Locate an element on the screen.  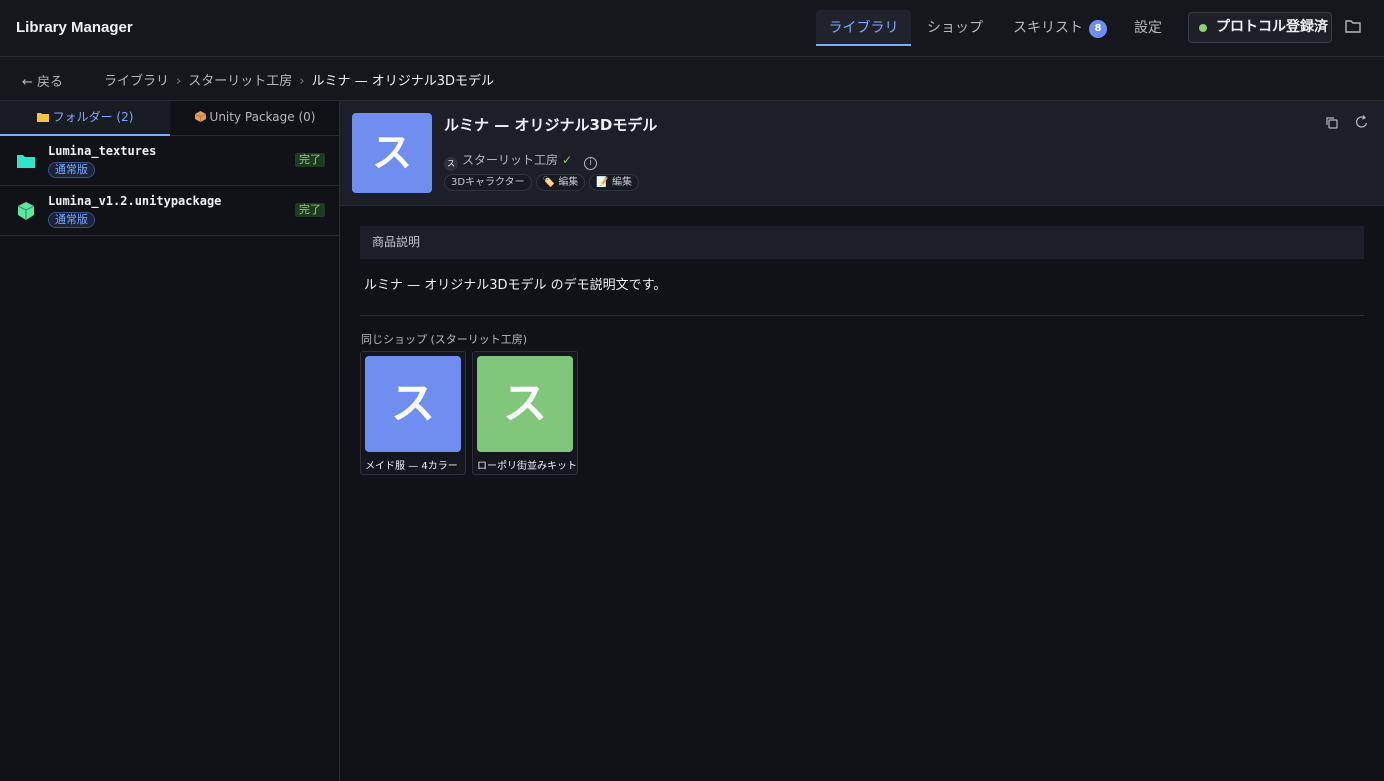
protocol-status-button: プロトコル登録済 is located at coordinates (1260, 27).